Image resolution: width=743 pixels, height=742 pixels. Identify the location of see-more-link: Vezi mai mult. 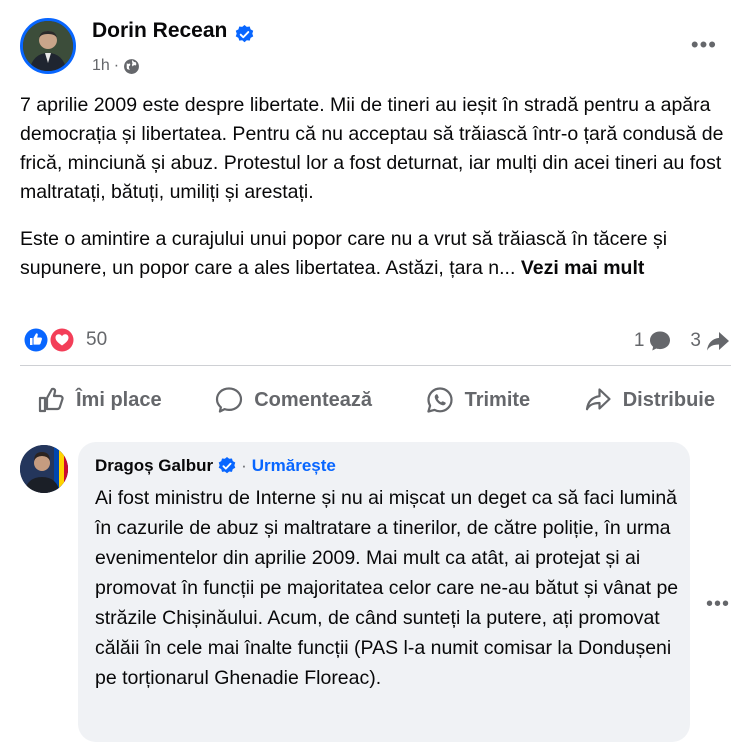
(583, 268).